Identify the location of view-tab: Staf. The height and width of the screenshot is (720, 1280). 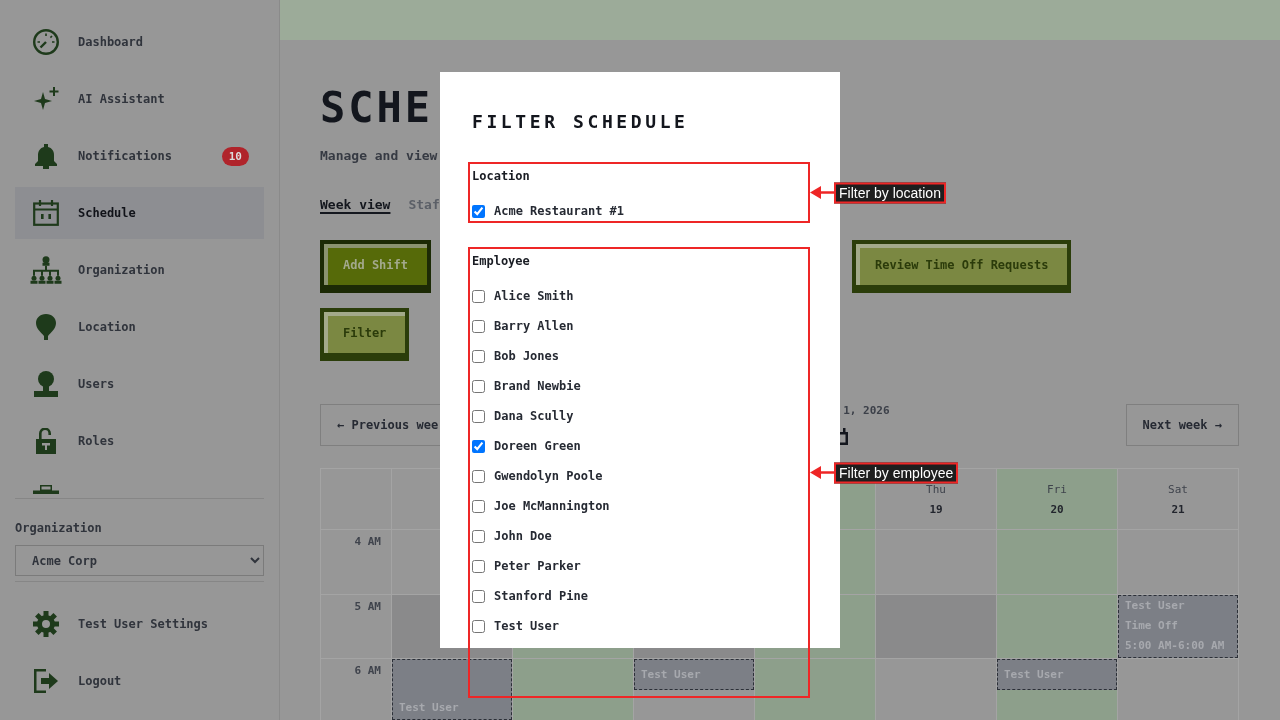
(424, 205).